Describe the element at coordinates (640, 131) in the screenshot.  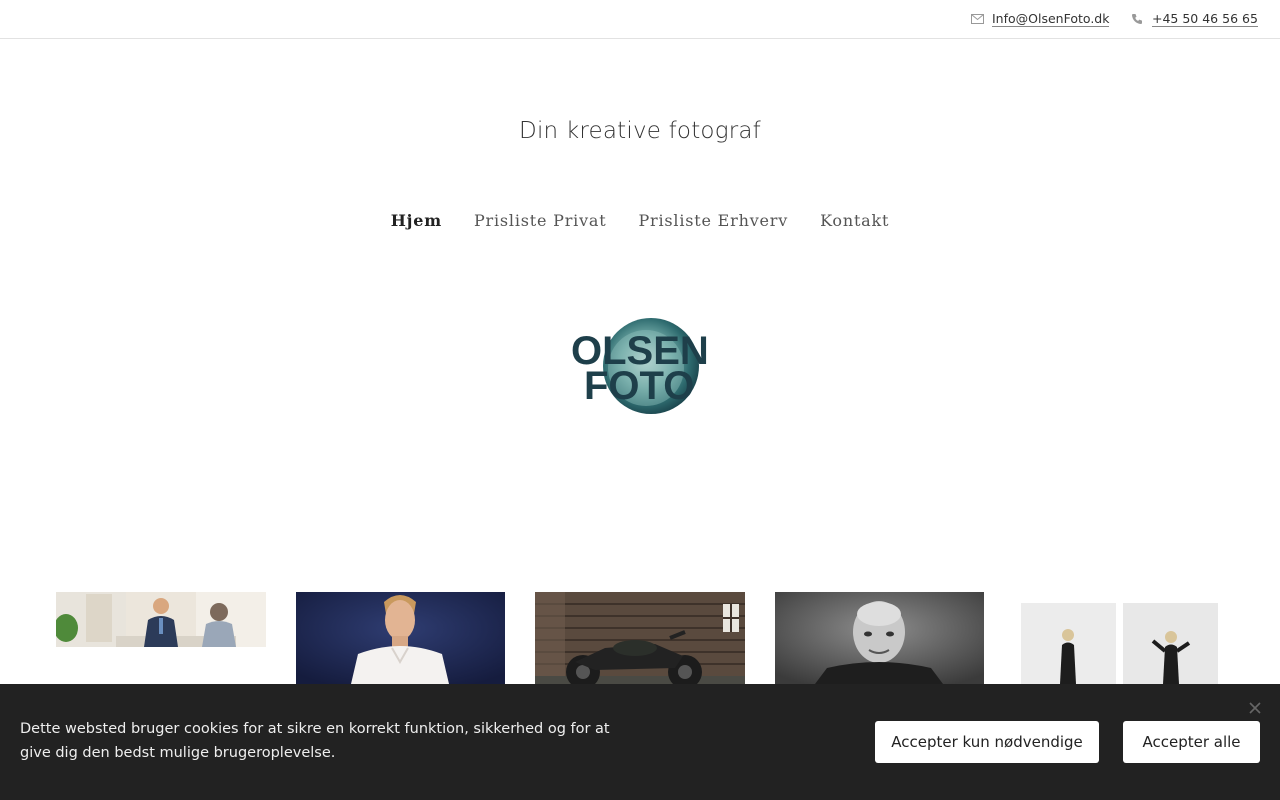
I see `site-tagline: Din kreative fotograf` at that location.